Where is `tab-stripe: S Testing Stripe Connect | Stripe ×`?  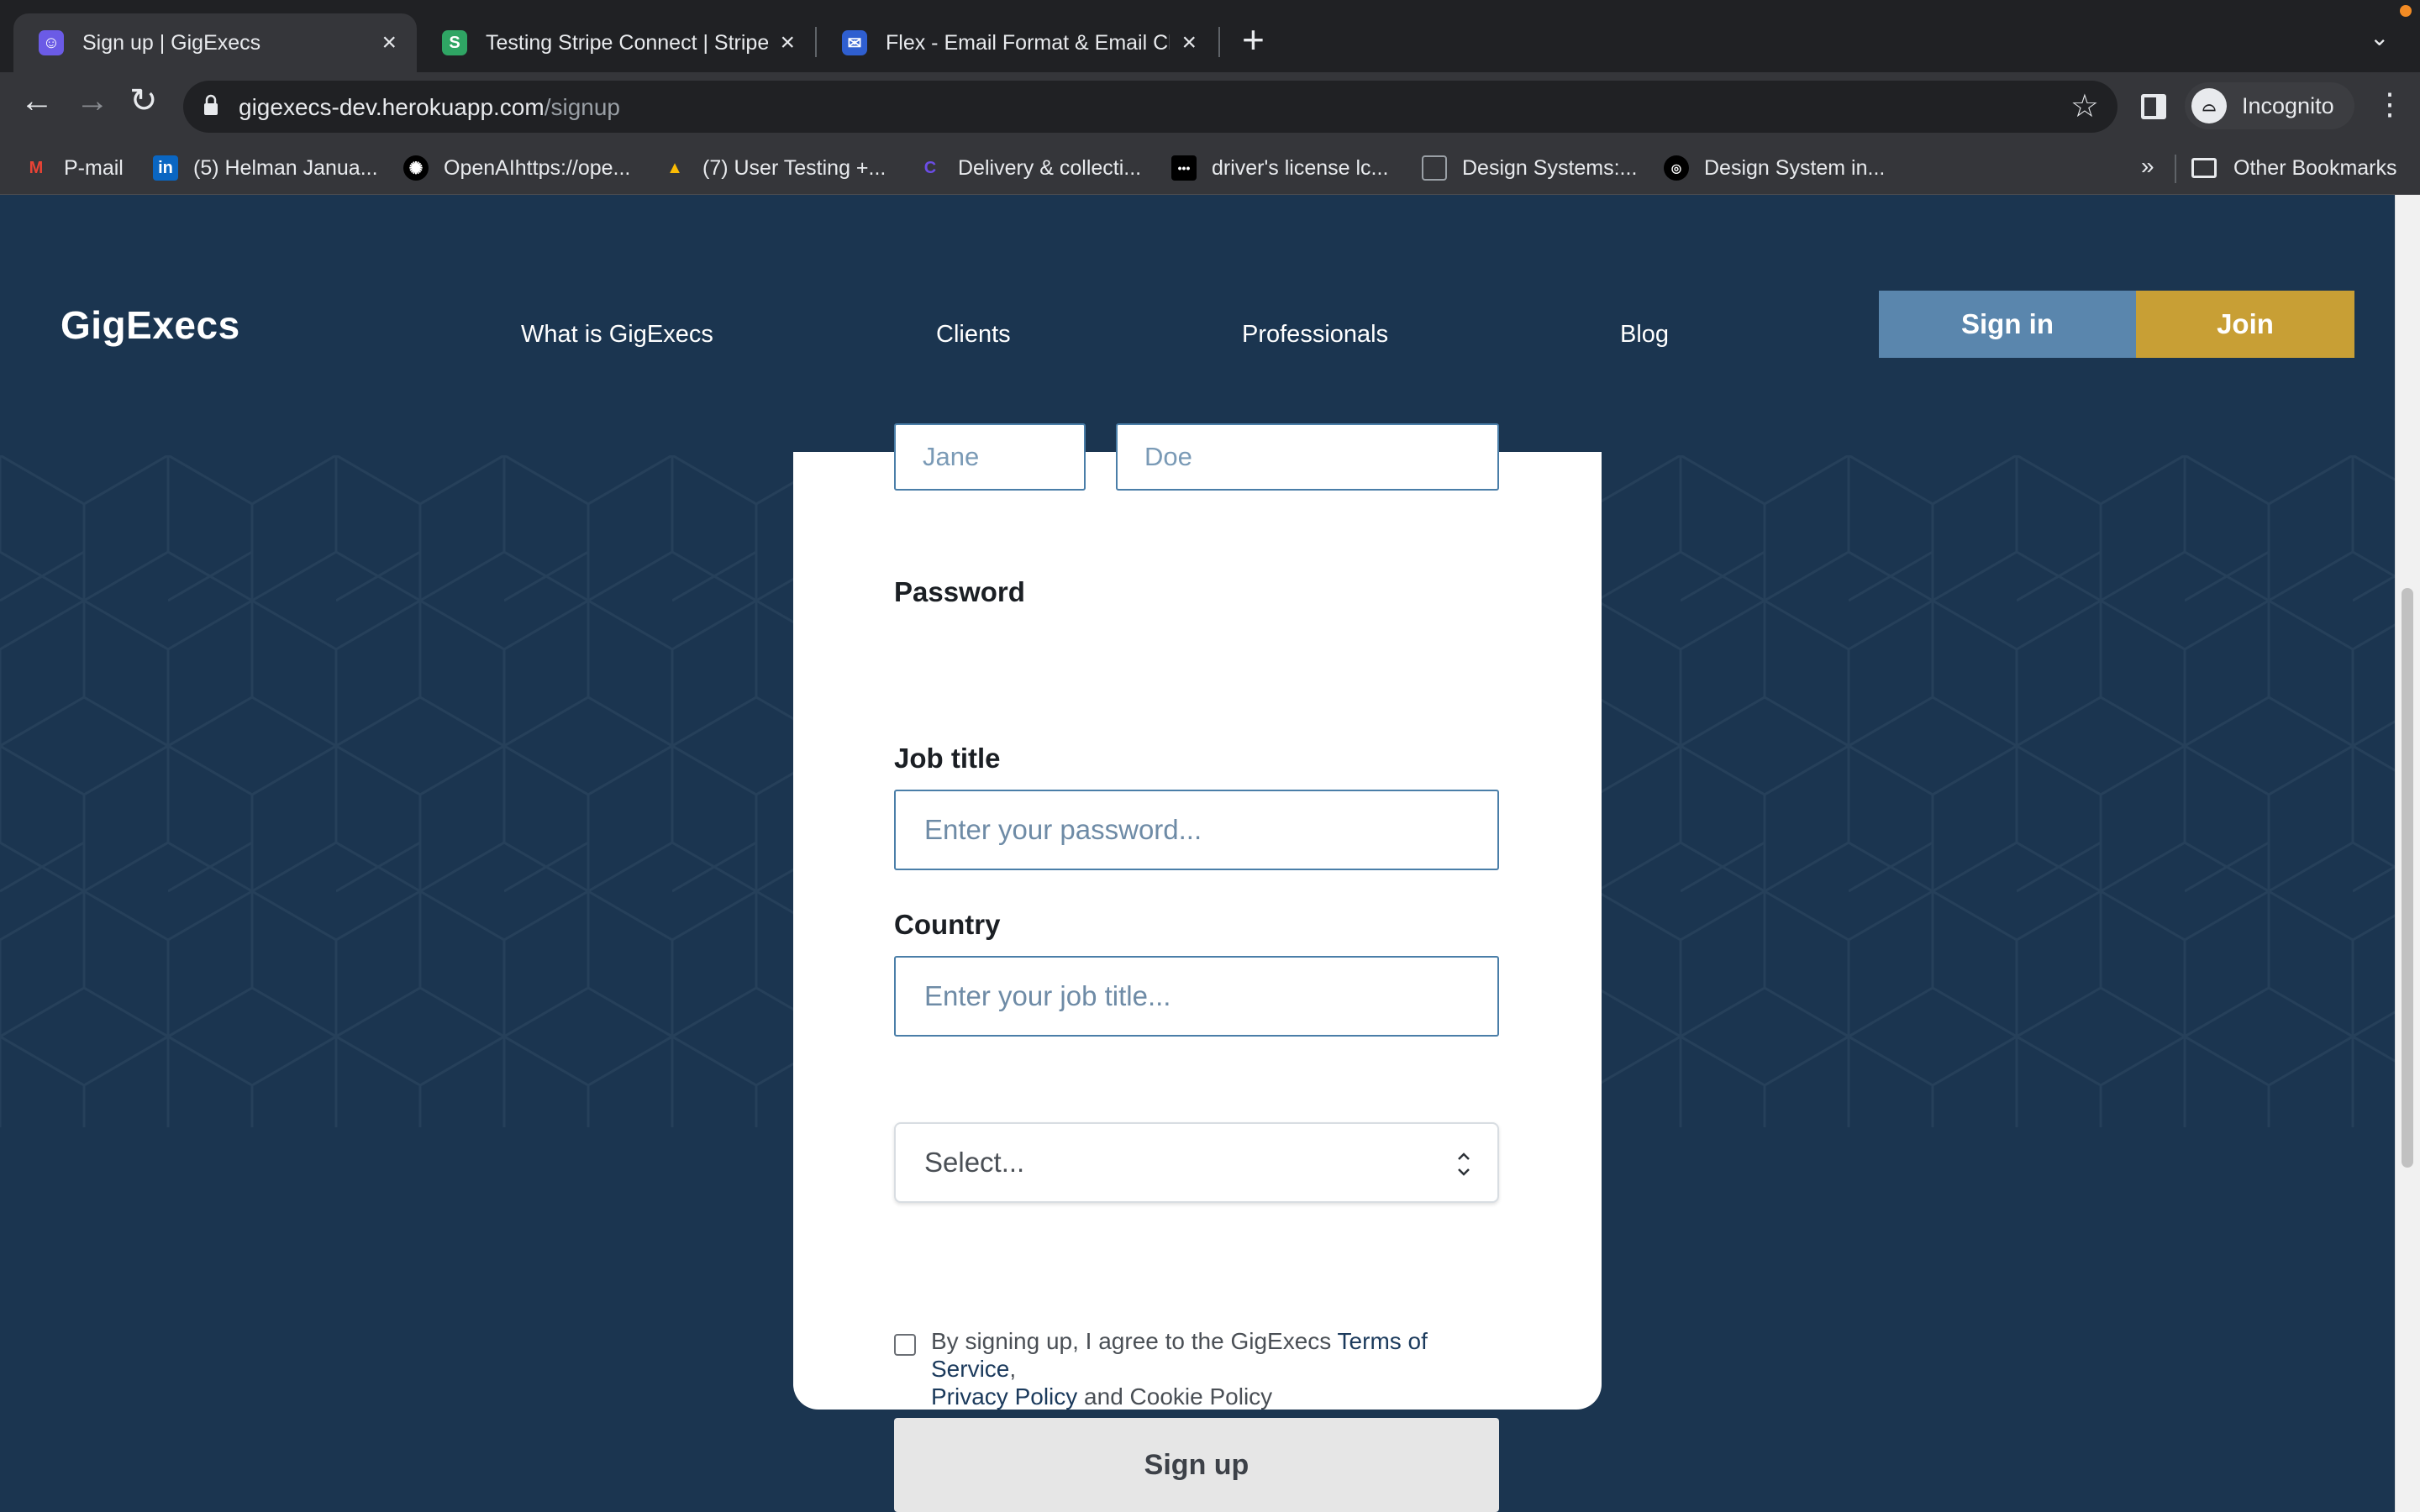 tab-stripe: S Testing Stripe Connect | Stripe × is located at coordinates (616, 42).